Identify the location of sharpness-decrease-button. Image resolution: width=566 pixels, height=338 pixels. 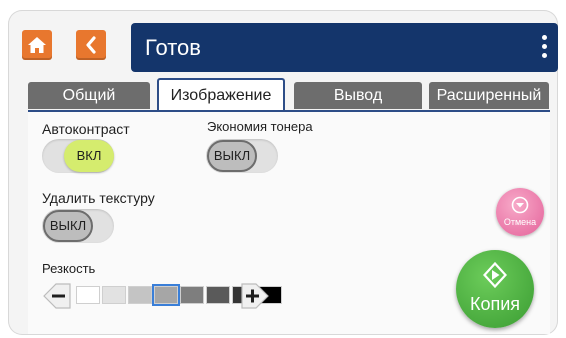
(57, 298).